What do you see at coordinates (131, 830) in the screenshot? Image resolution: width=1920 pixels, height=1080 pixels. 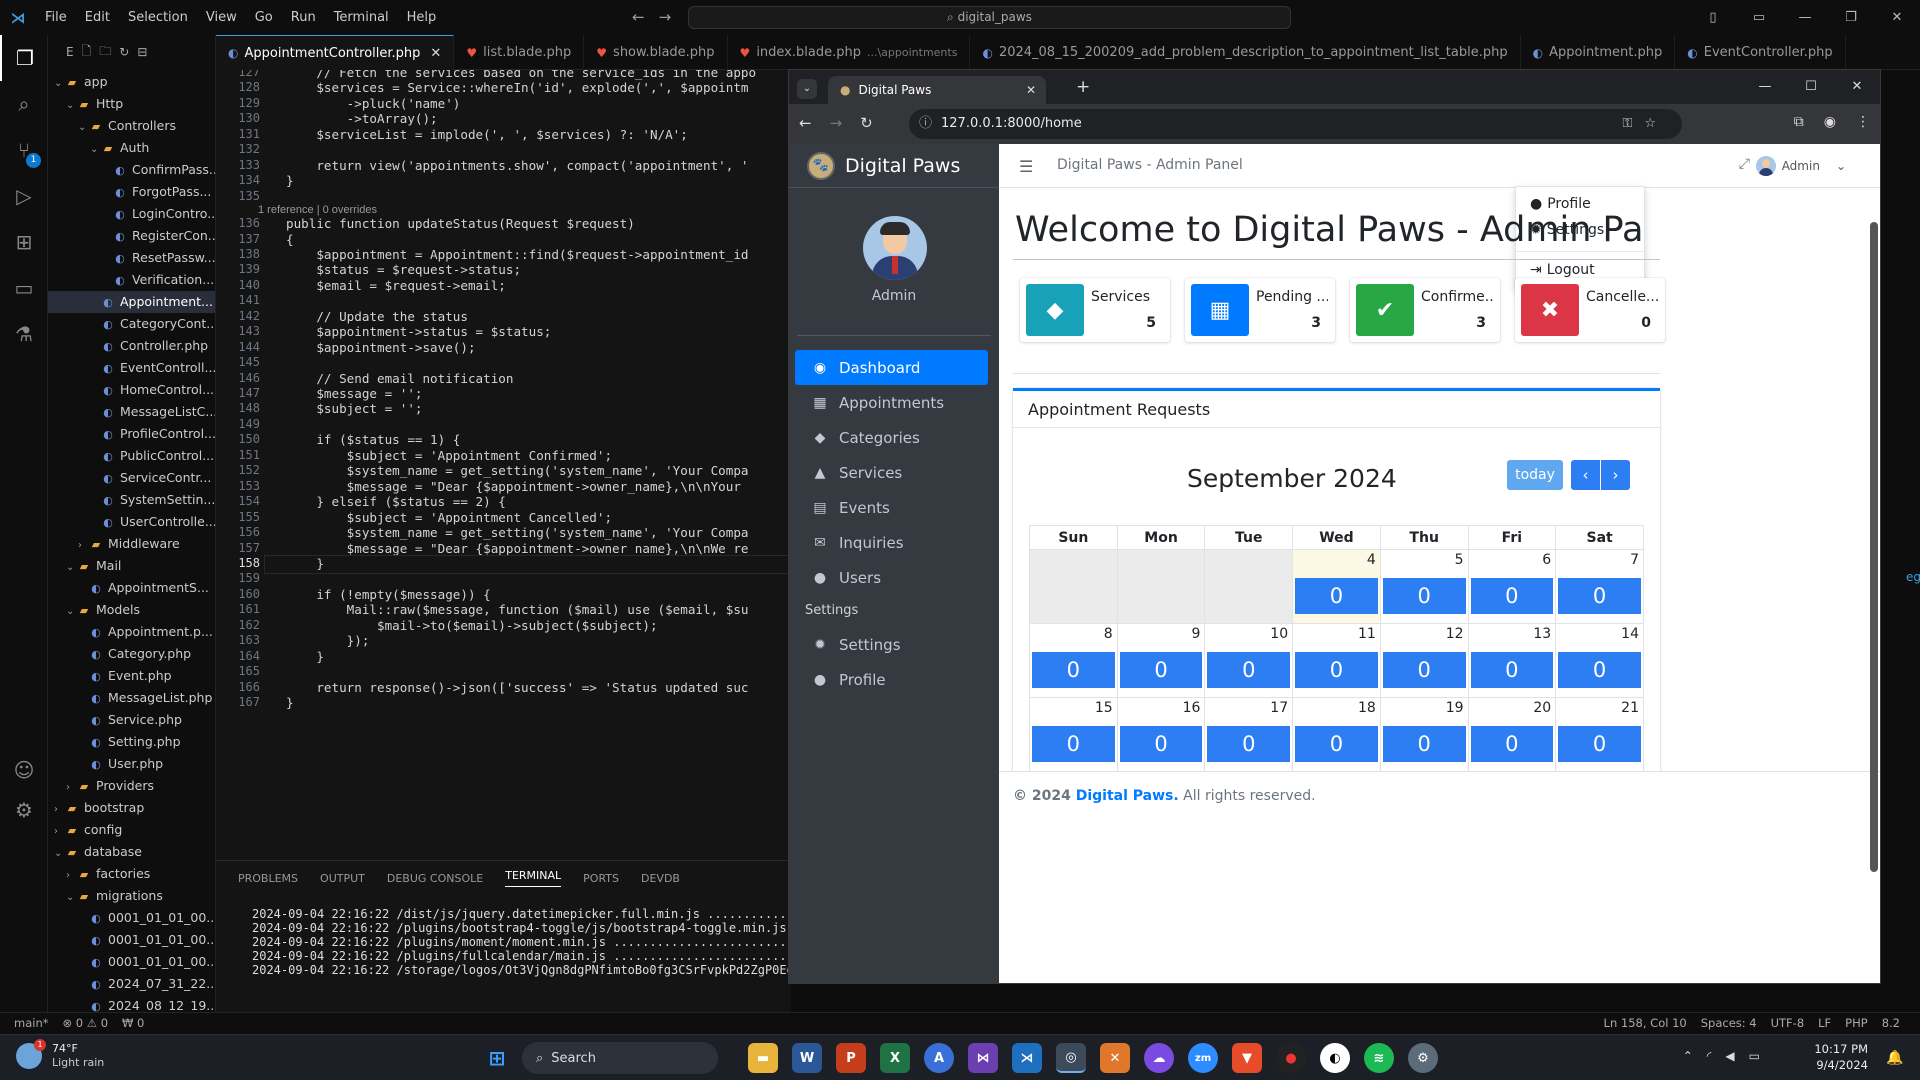 I see `tree-folder: › ▰ config` at bounding box center [131, 830].